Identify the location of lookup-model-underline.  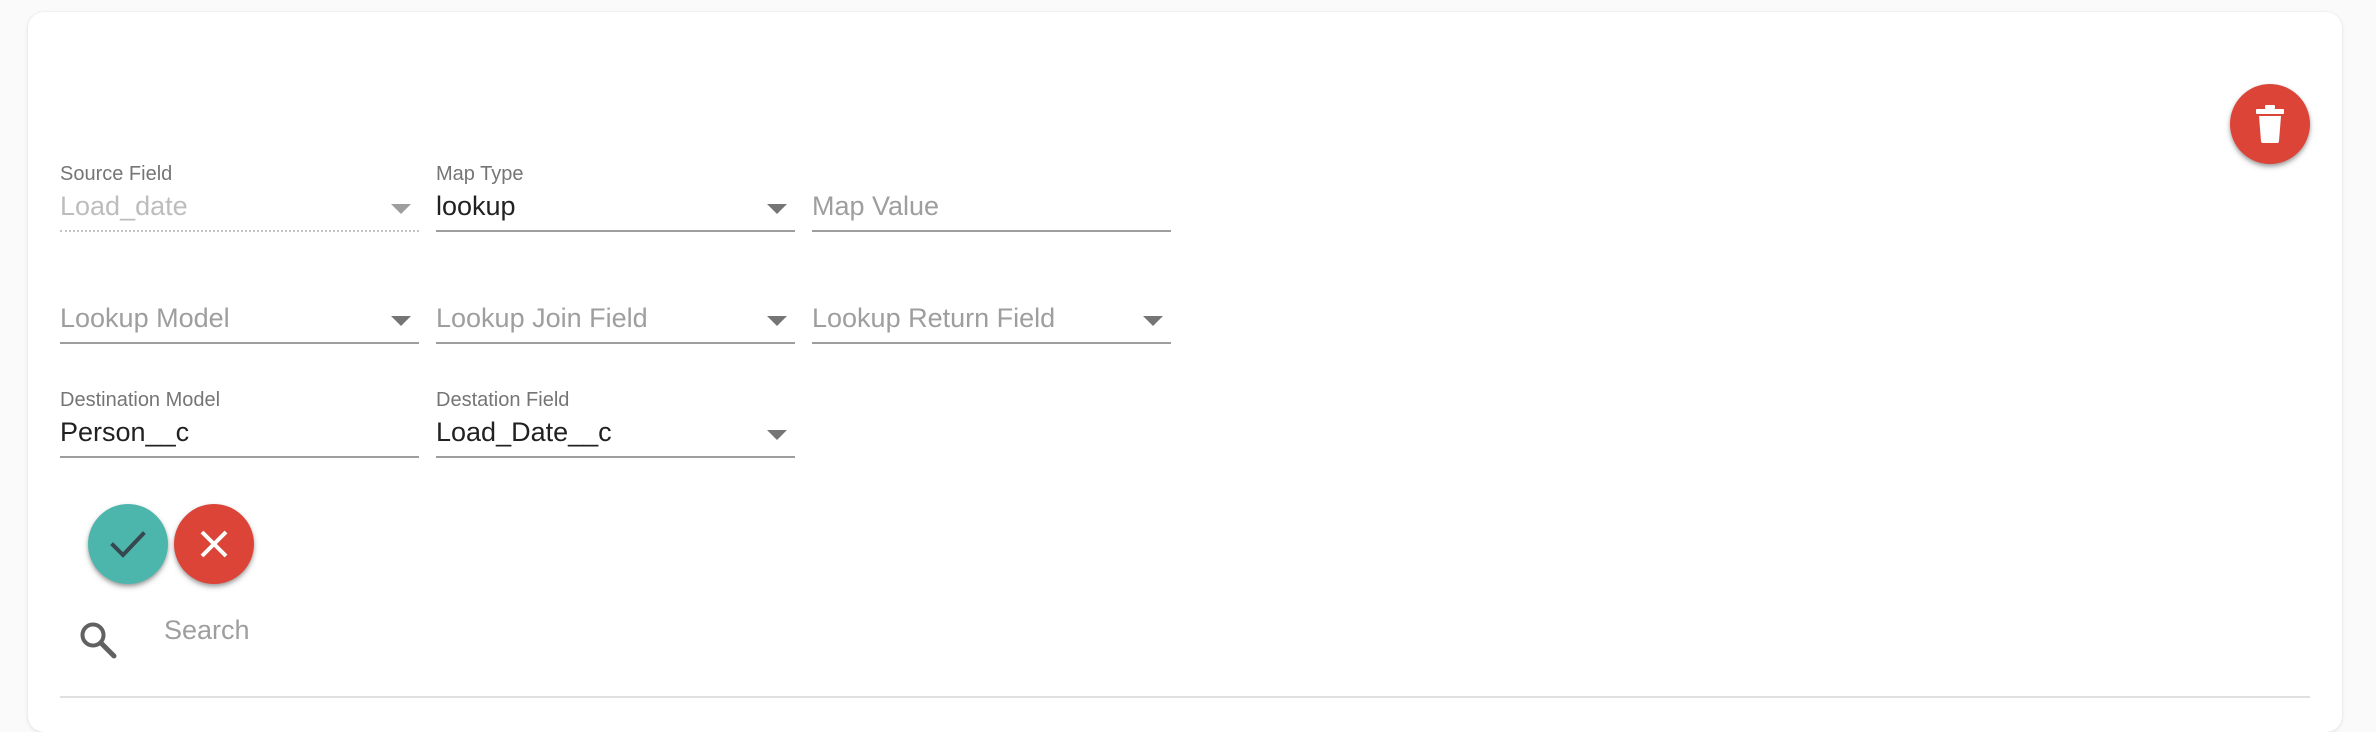
(239, 343).